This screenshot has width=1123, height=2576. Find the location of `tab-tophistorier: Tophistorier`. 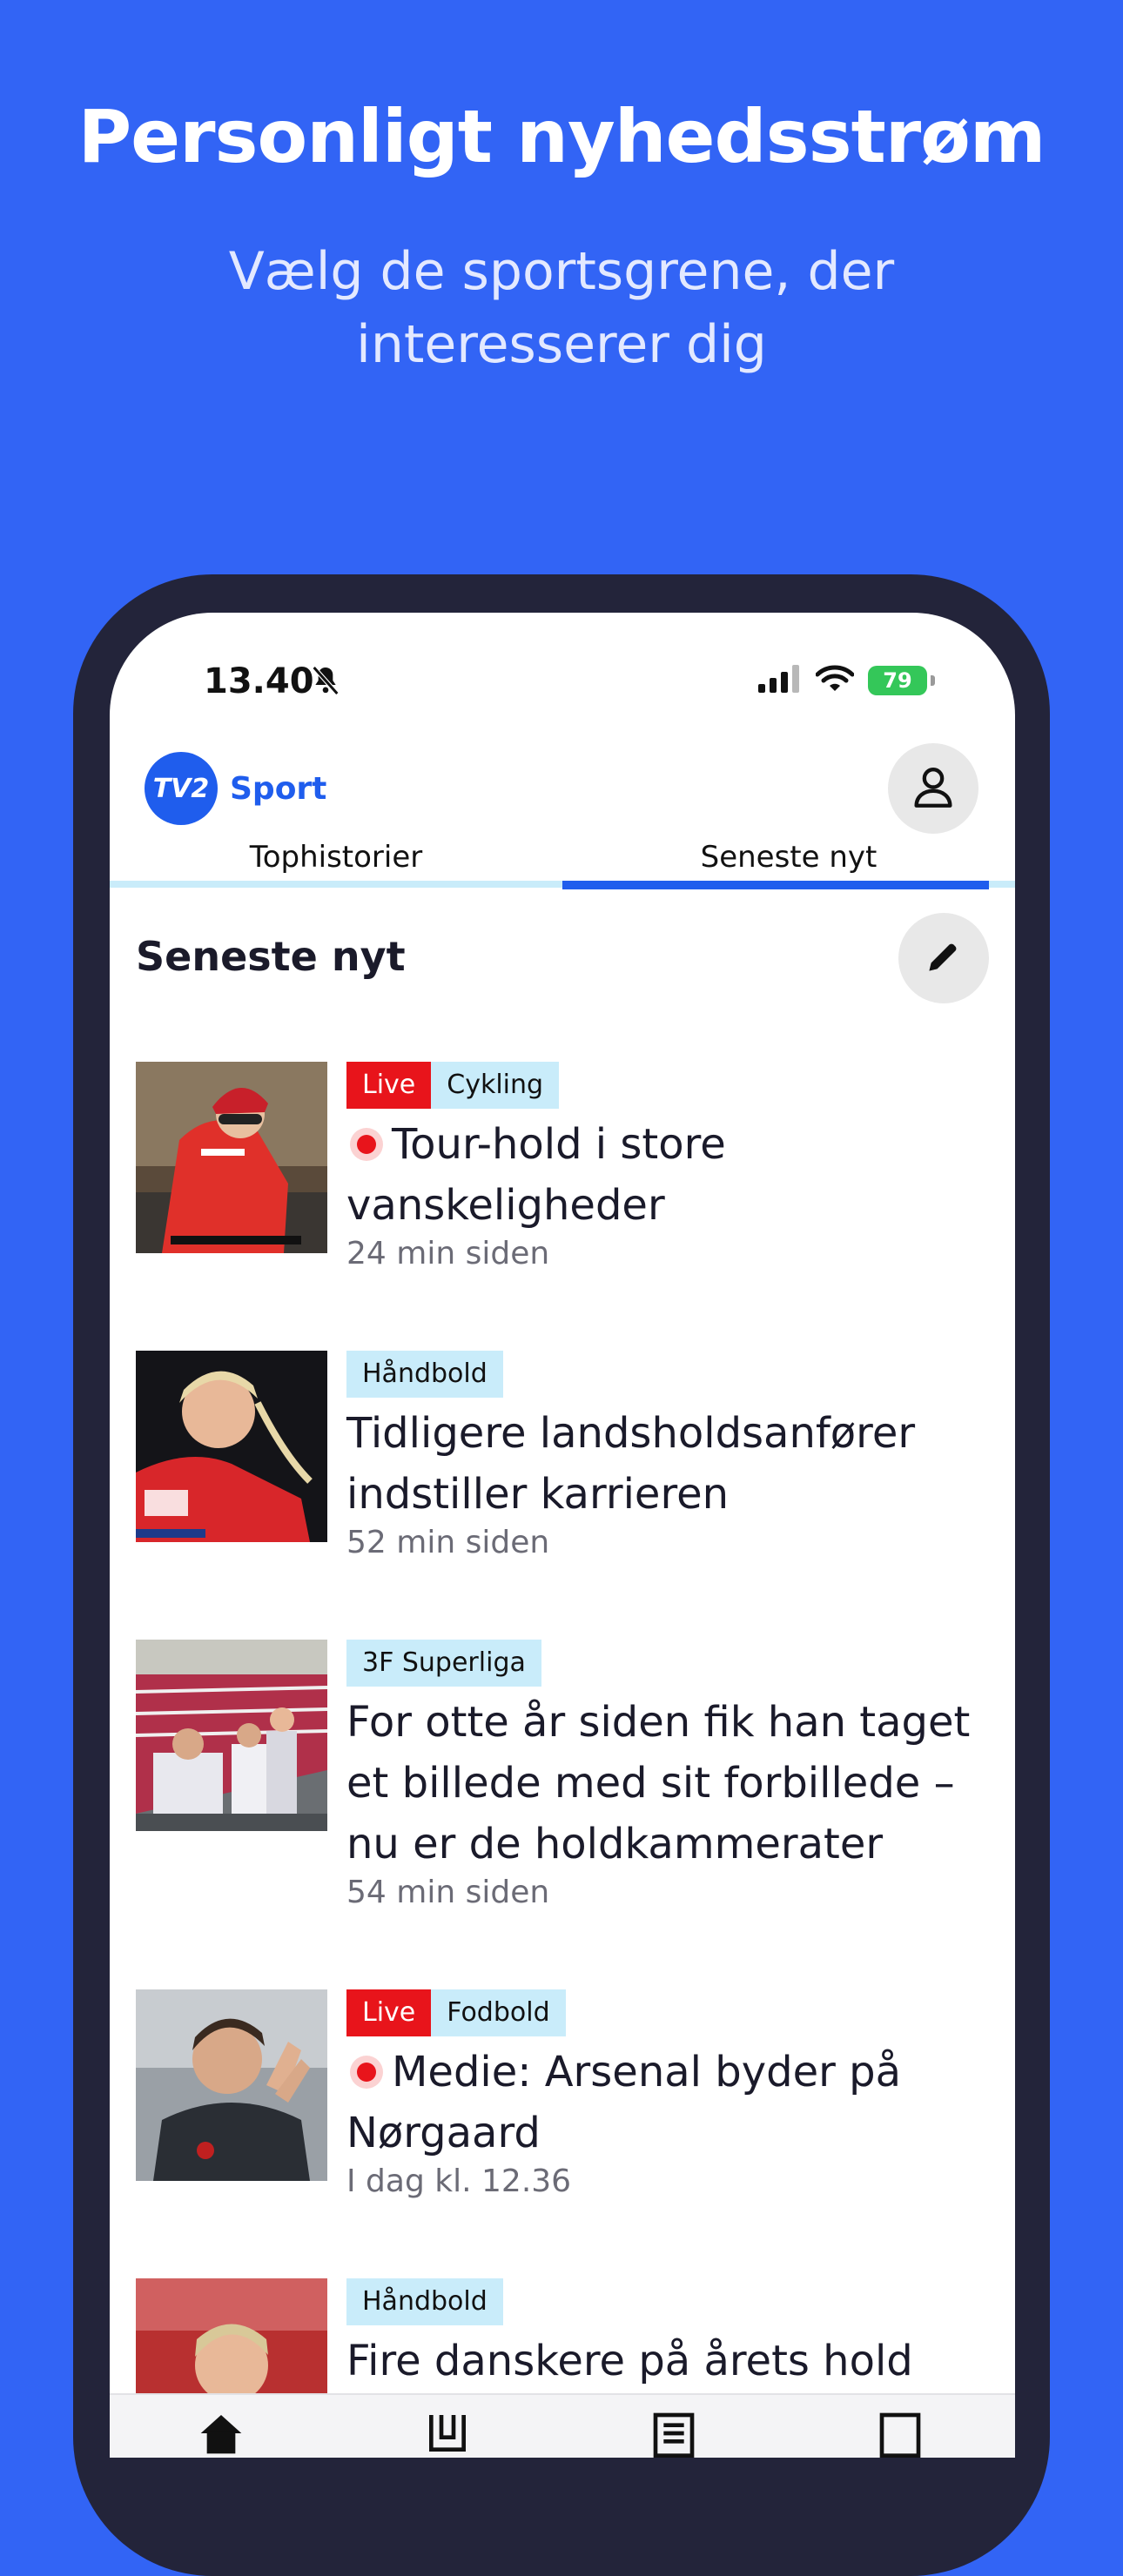

tab-tophistorier: Tophistorier is located at coordinates (336, 857).